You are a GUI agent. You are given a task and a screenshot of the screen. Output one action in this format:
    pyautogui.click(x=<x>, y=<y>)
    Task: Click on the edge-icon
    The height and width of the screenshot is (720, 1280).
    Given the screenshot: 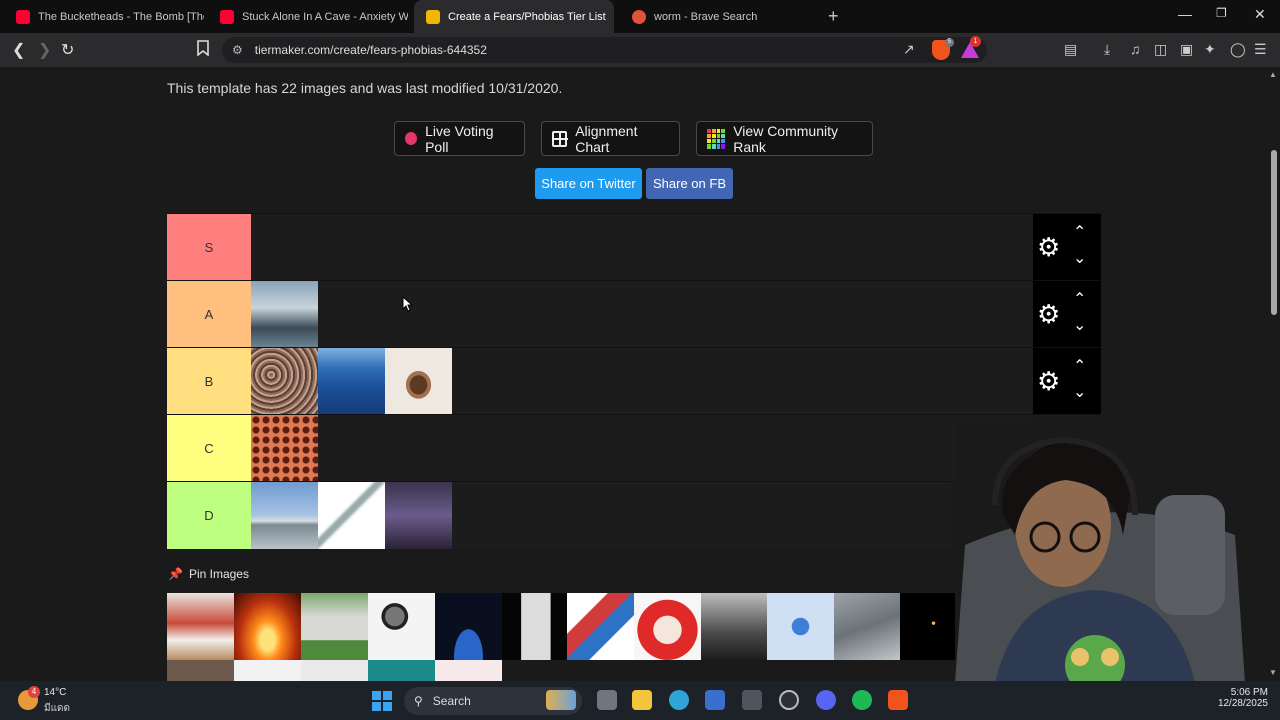 What is the action you would take?
    pyautogui.click(x=679, y=700)
    